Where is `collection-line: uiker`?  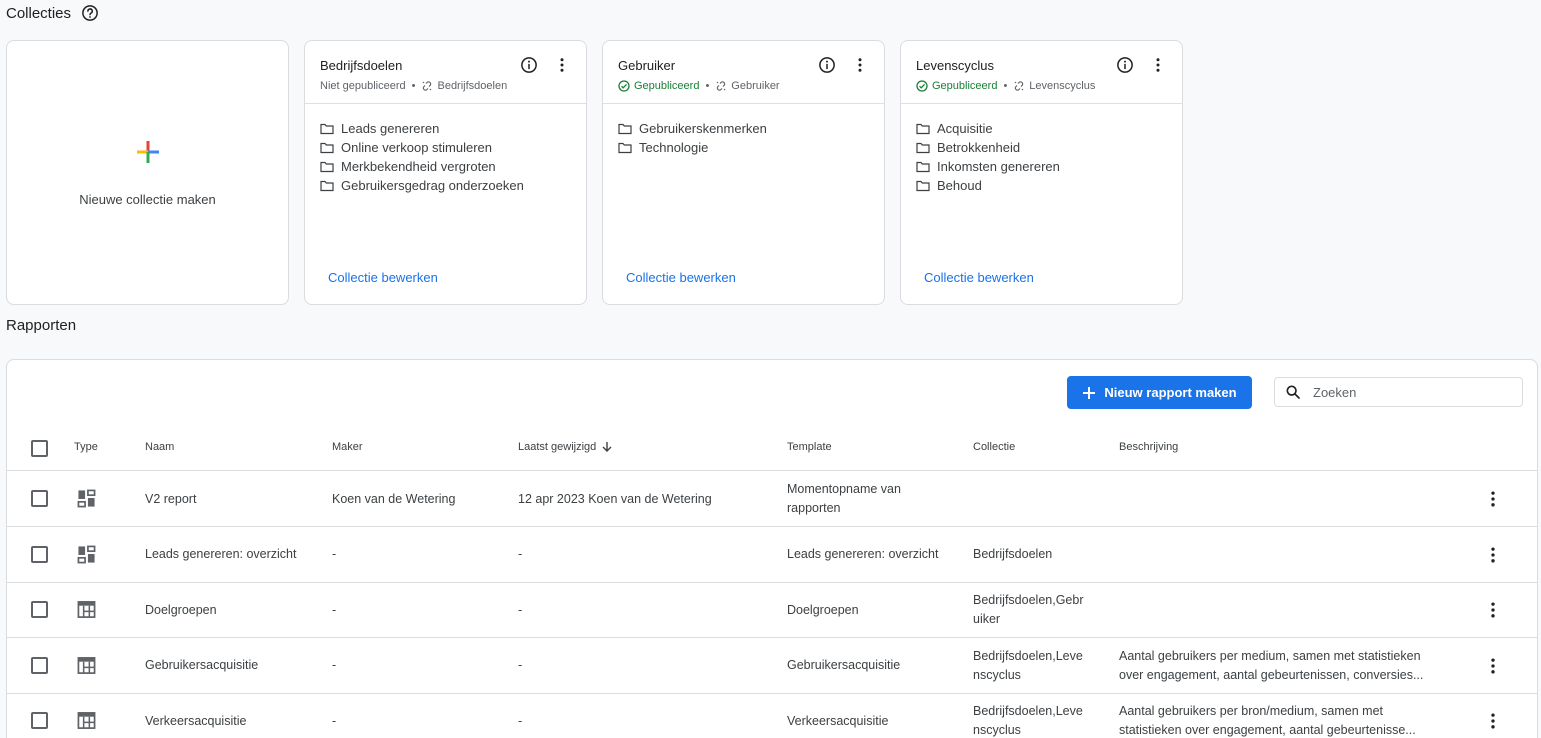 collection-line: uiker is located at coordinates (987, 619).